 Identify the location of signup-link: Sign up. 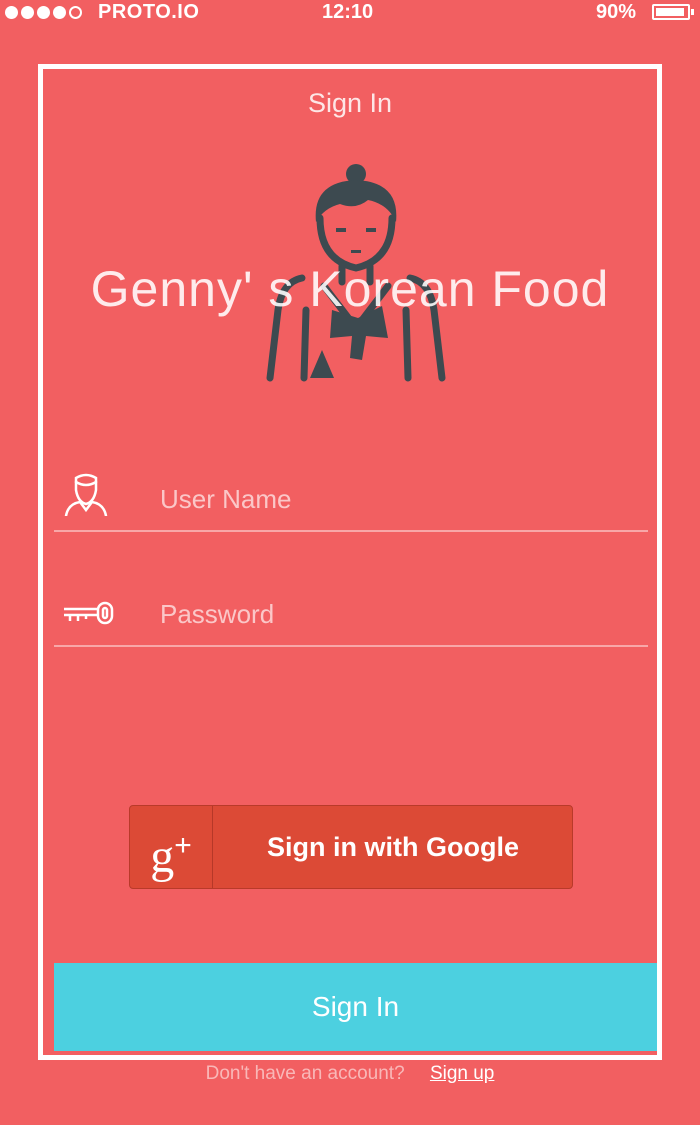
(462, 1073).